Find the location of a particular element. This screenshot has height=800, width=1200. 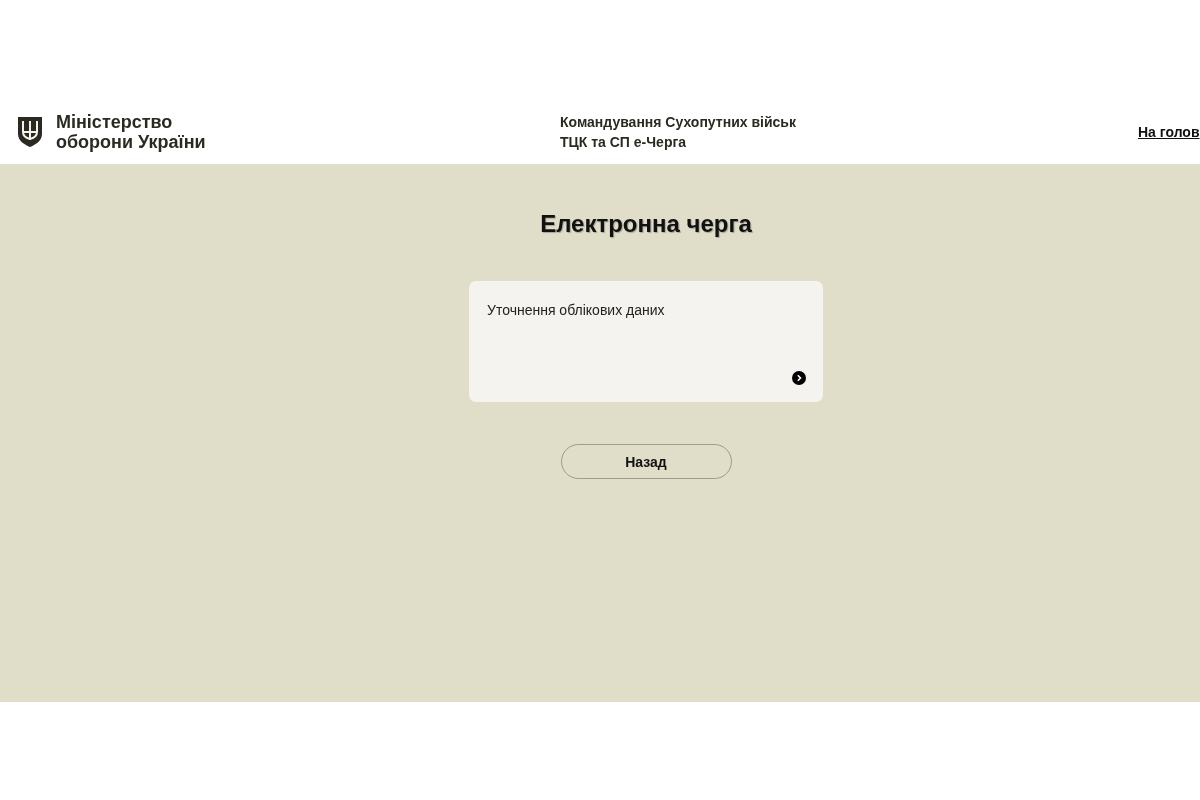

service-name: ТЦК та СП е-Черга is located at coordinates (623, 142).